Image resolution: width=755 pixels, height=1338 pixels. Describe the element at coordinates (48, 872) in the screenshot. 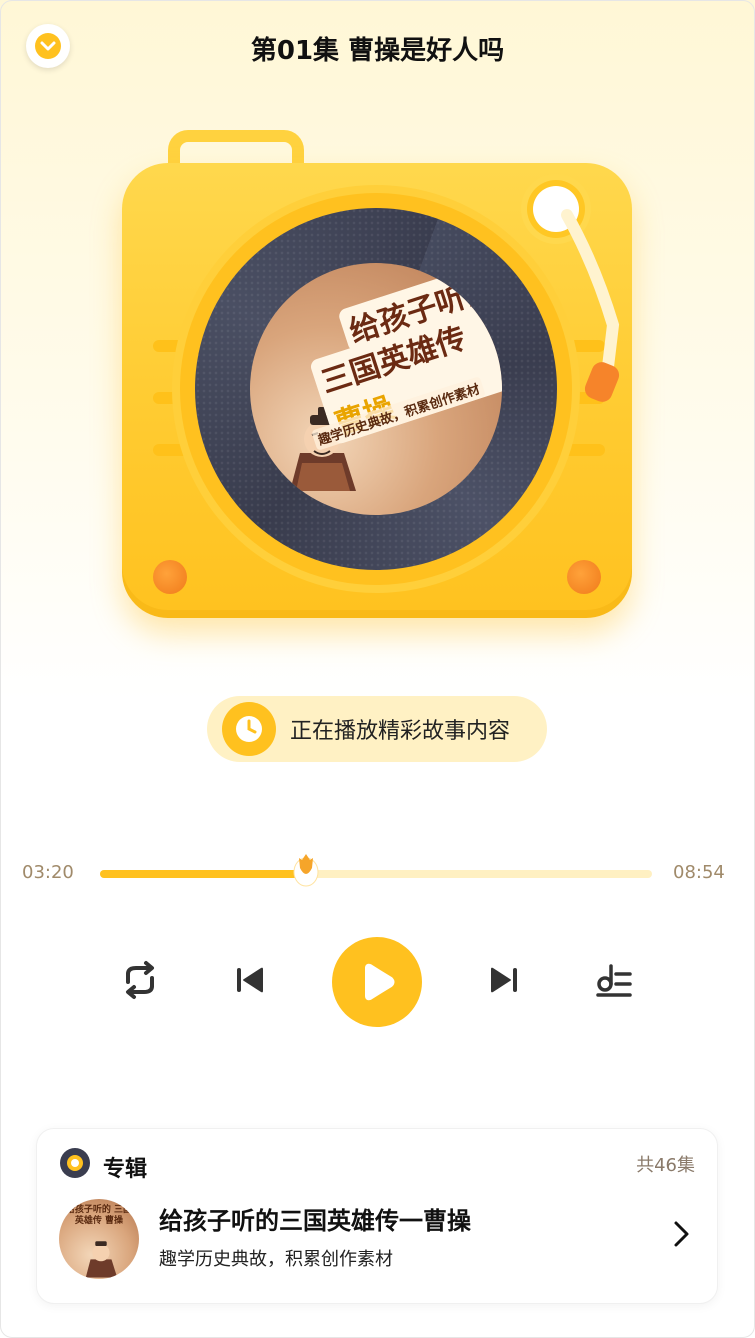

I see `current-time: 03:20` at that location.